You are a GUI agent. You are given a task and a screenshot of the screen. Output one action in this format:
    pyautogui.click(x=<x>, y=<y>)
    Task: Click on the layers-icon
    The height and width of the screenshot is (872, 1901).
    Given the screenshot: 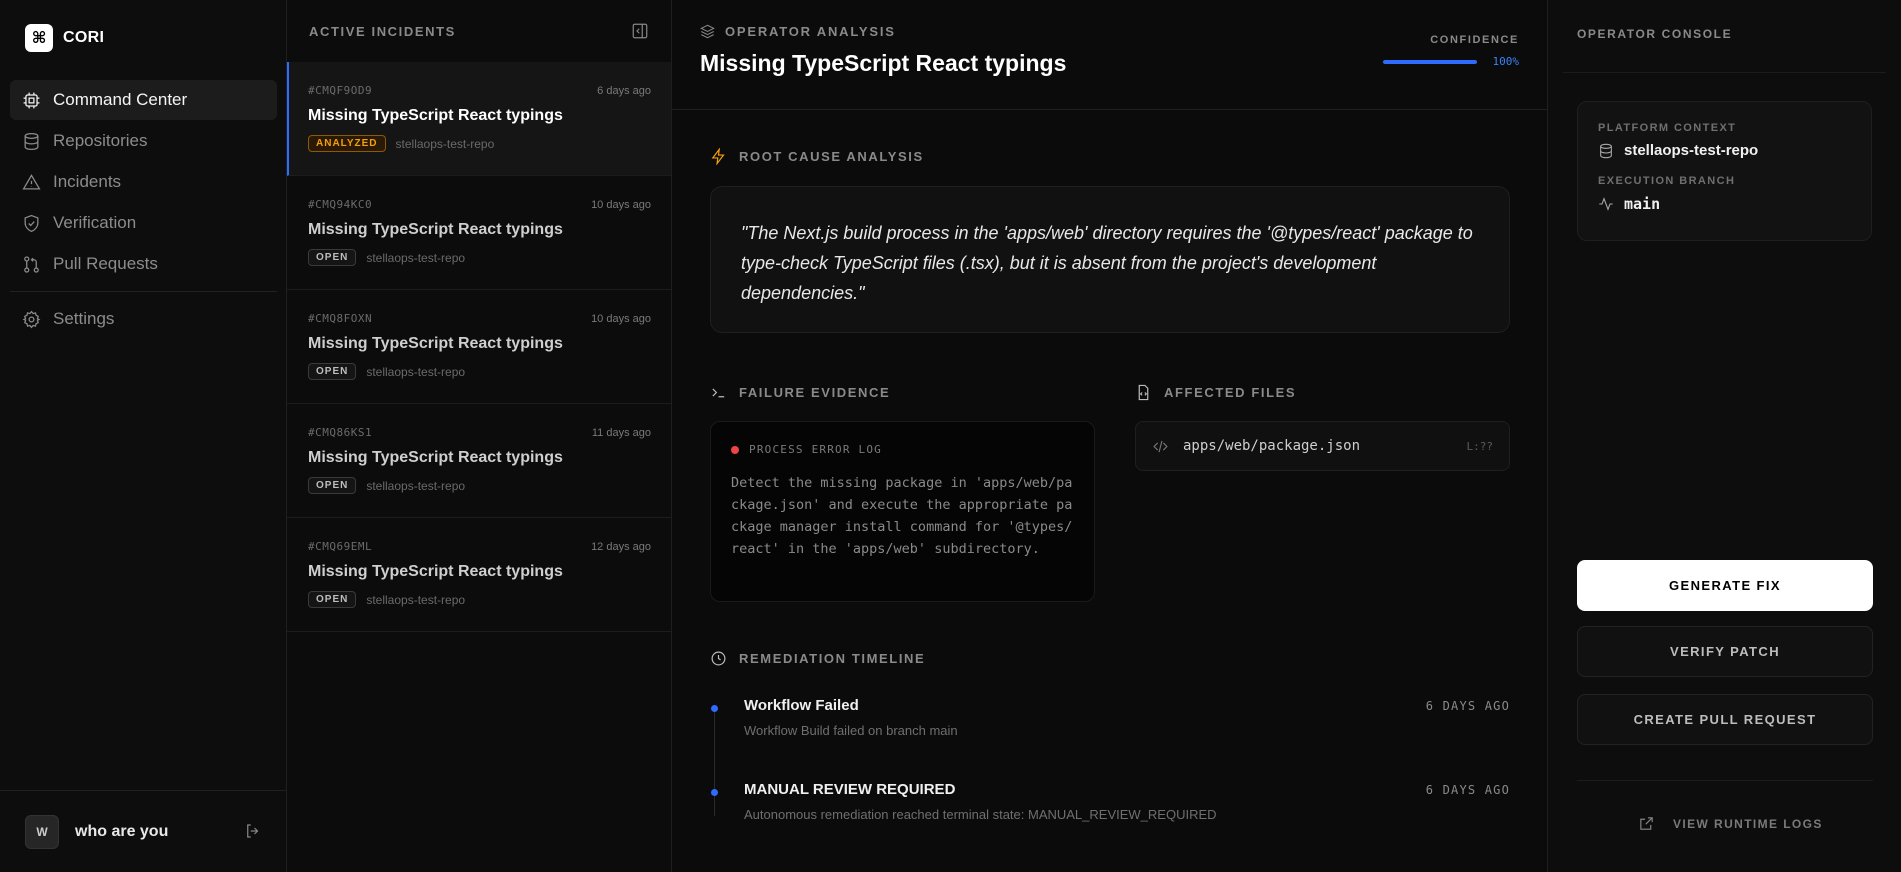 What is the action you would take?
    pyautogui.click(x=707, y=31)
    